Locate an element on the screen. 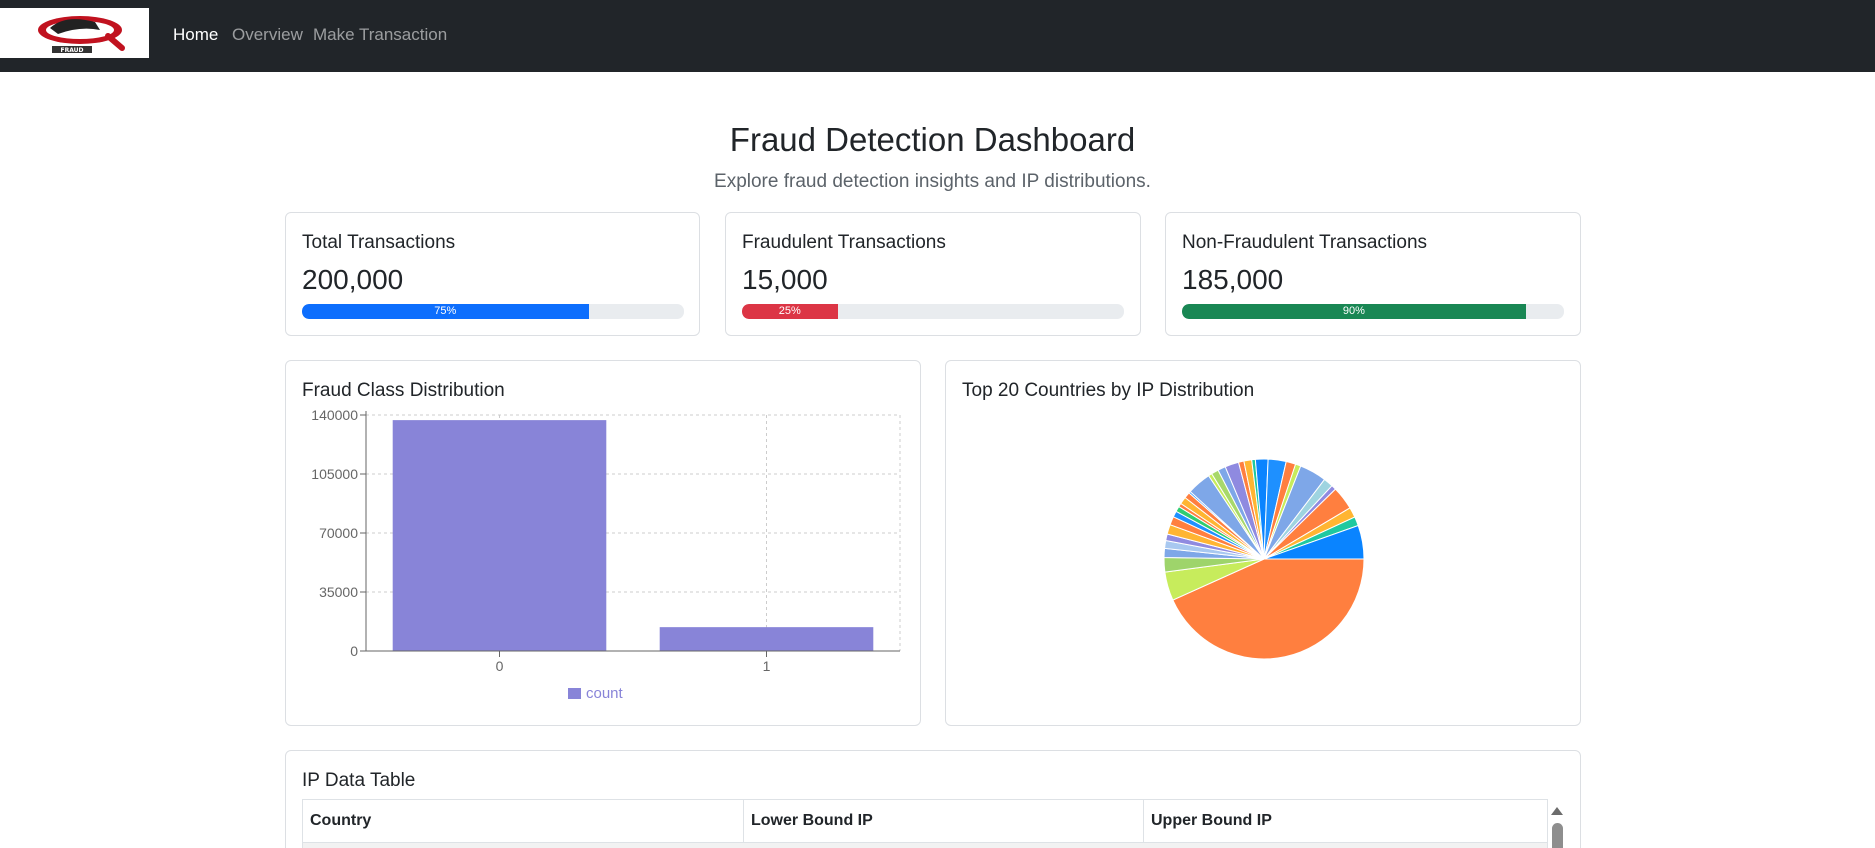 This screenshot has width=1875, height=848. stat-card-total: Total Transactions 200,000 75% is located at coordinates (492, 274).